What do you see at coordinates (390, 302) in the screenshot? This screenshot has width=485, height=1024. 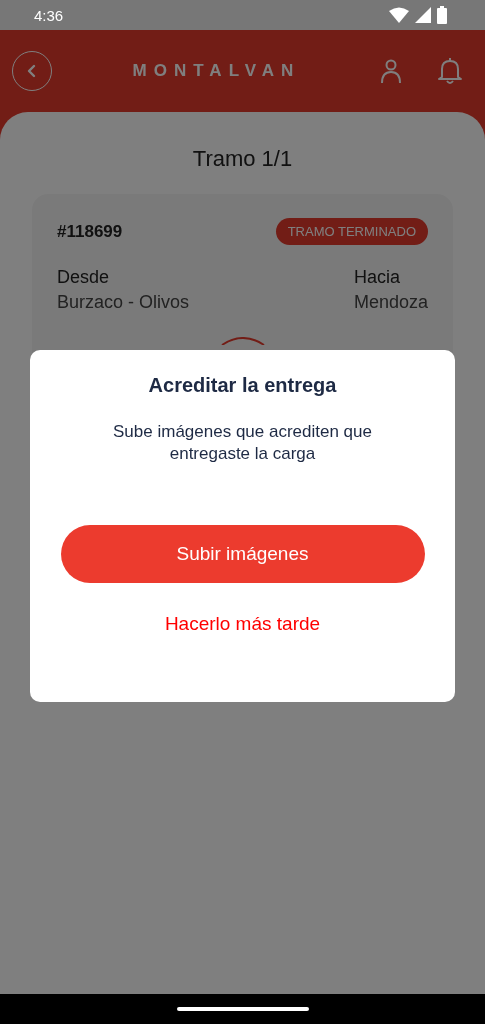 I see `to-value: Mendoza` at bounding box center [390, 302].